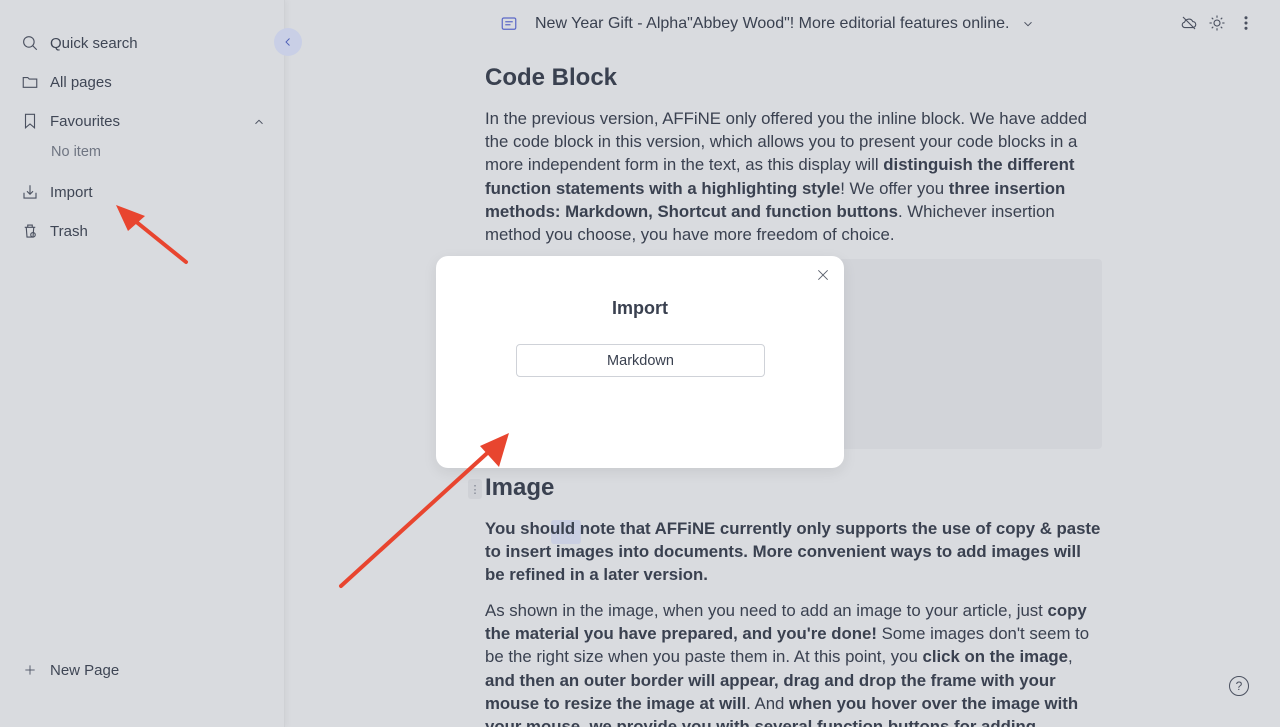  I want to click on close-icon, so click(823, 275).